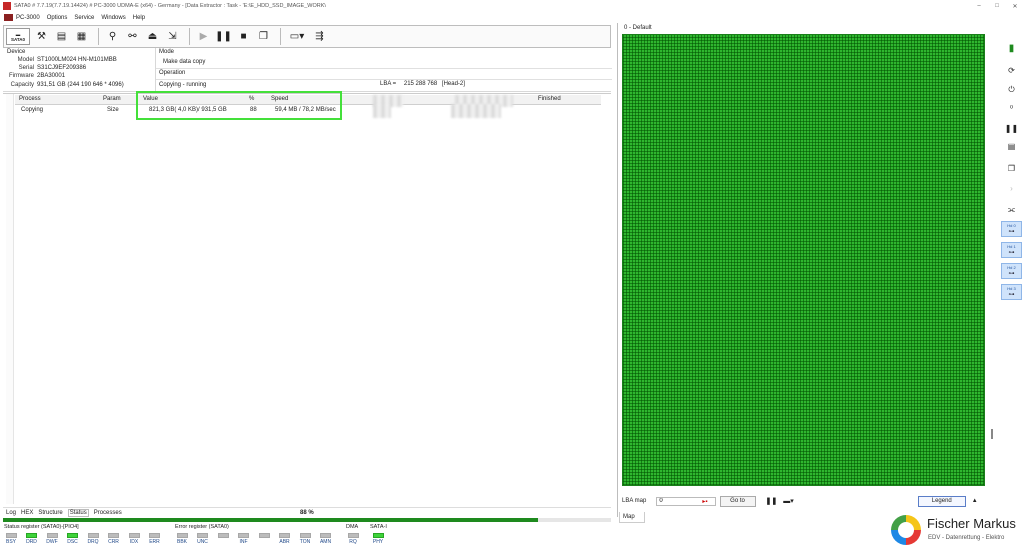 The height and width of the screenshot is (550, 1024). What do you see at coordinates (8, 17) in the screenshot?
I see `pc3000-icon` at bounding box center [8, 17].